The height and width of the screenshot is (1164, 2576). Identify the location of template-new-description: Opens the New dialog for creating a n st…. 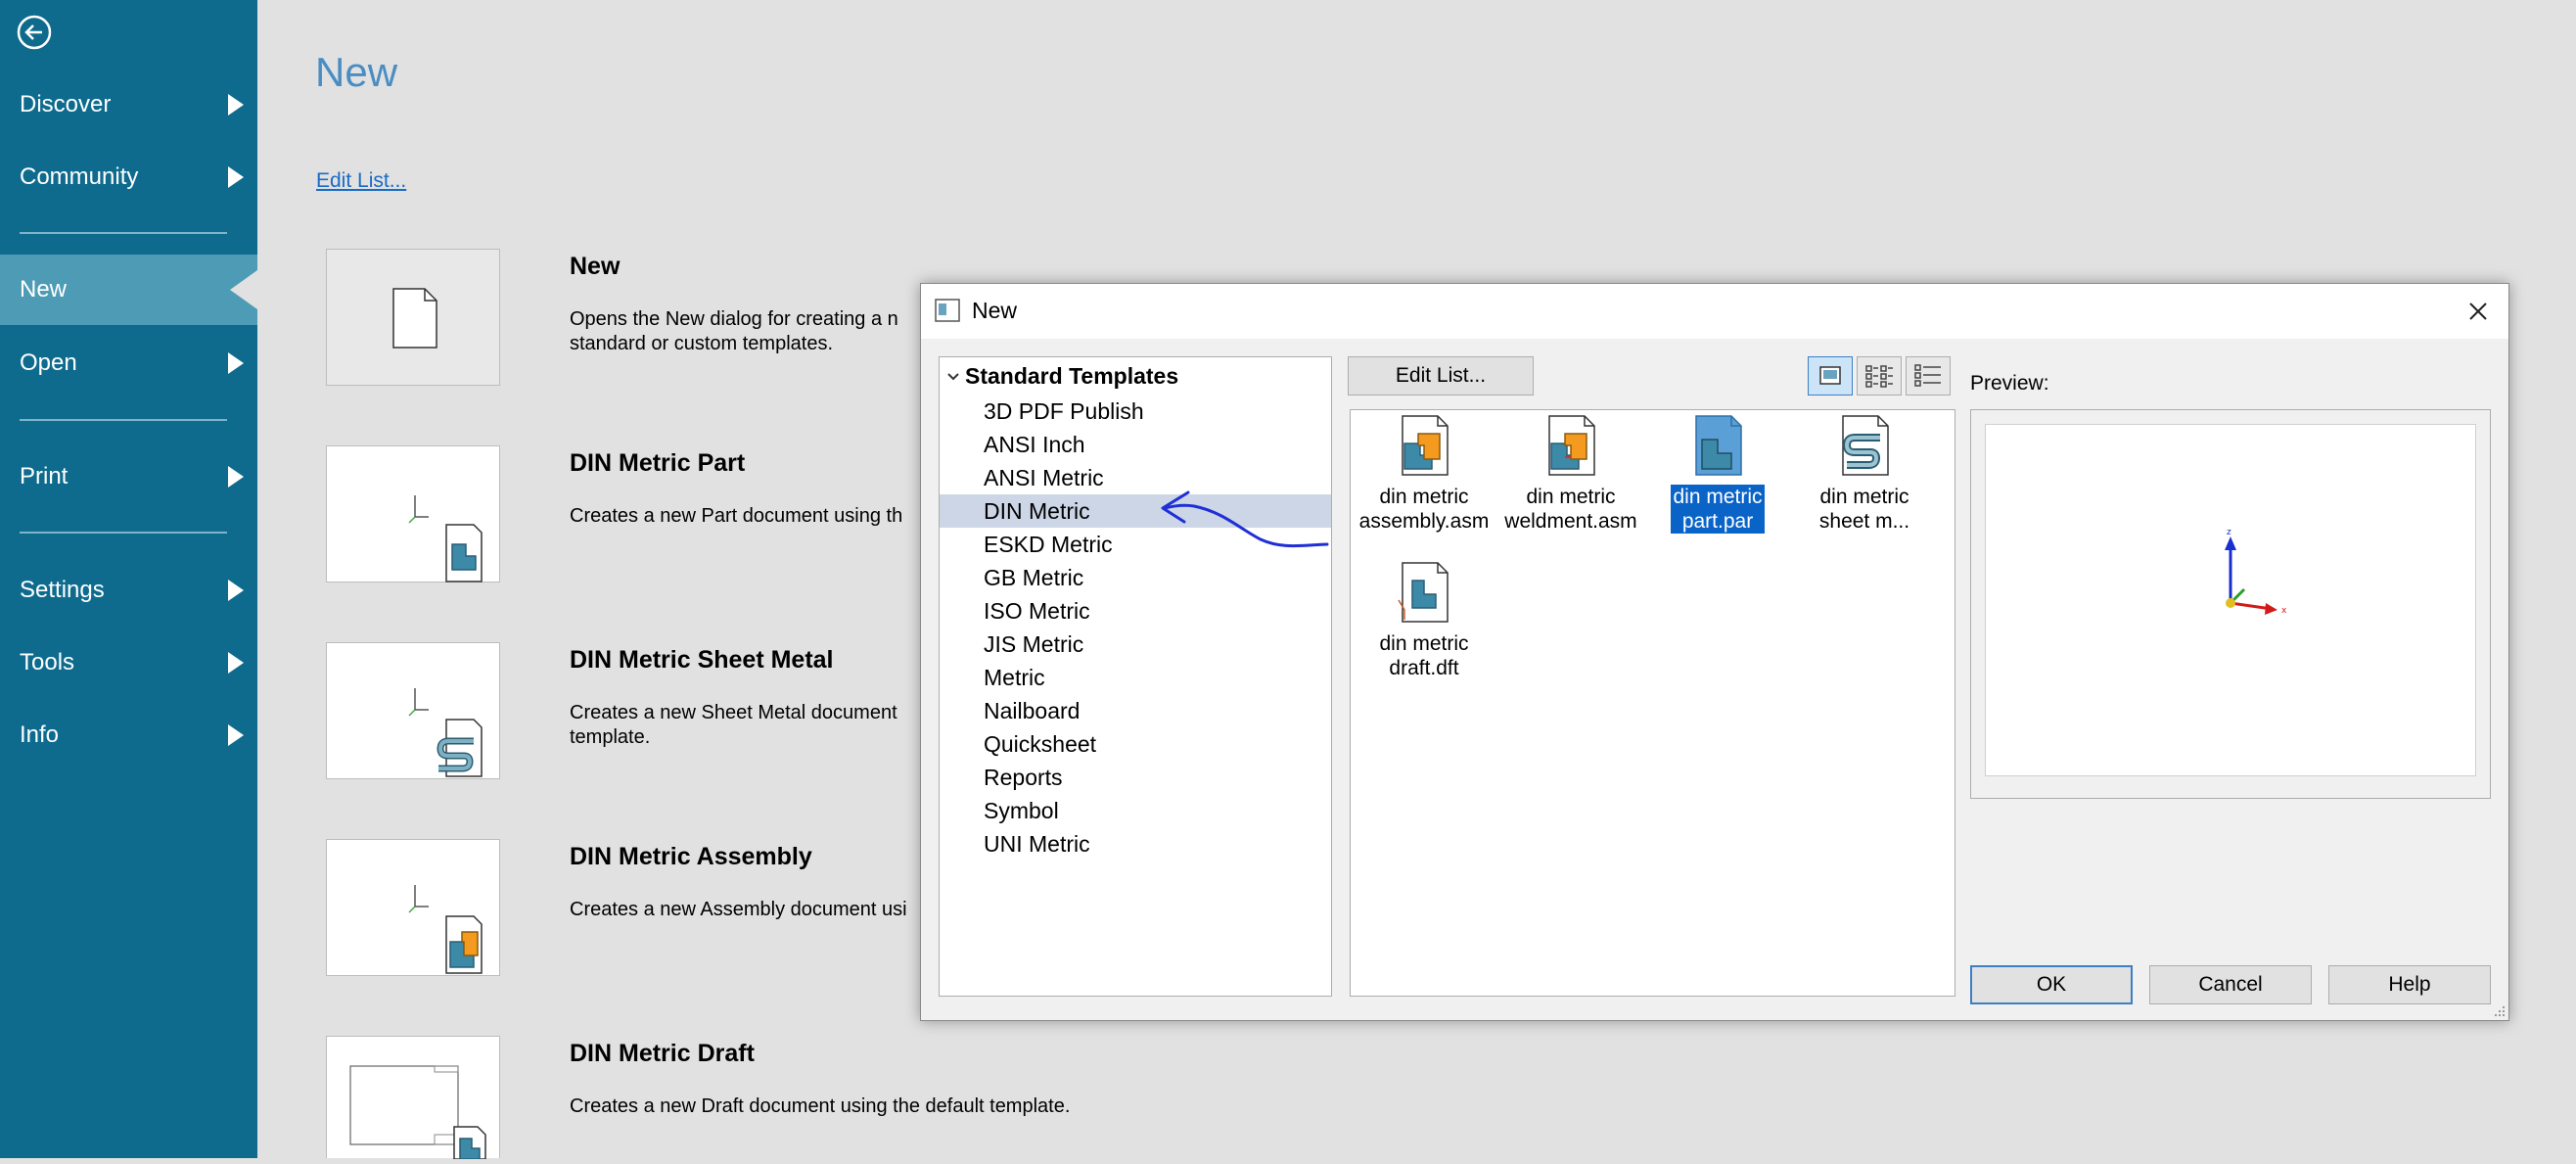
(734, 331).